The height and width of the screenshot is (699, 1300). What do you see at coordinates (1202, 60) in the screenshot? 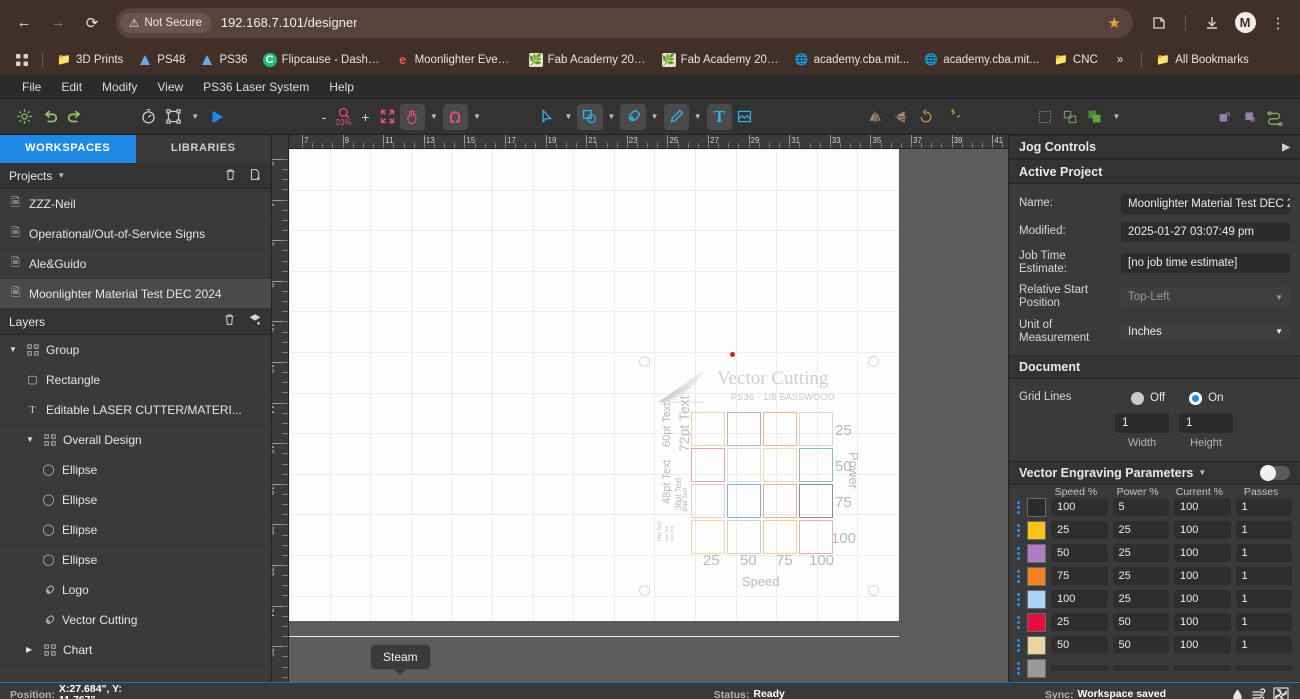
I see `all-bookmarks-button: 📁 All Bookmarks` at bounding box center [1202, 60].